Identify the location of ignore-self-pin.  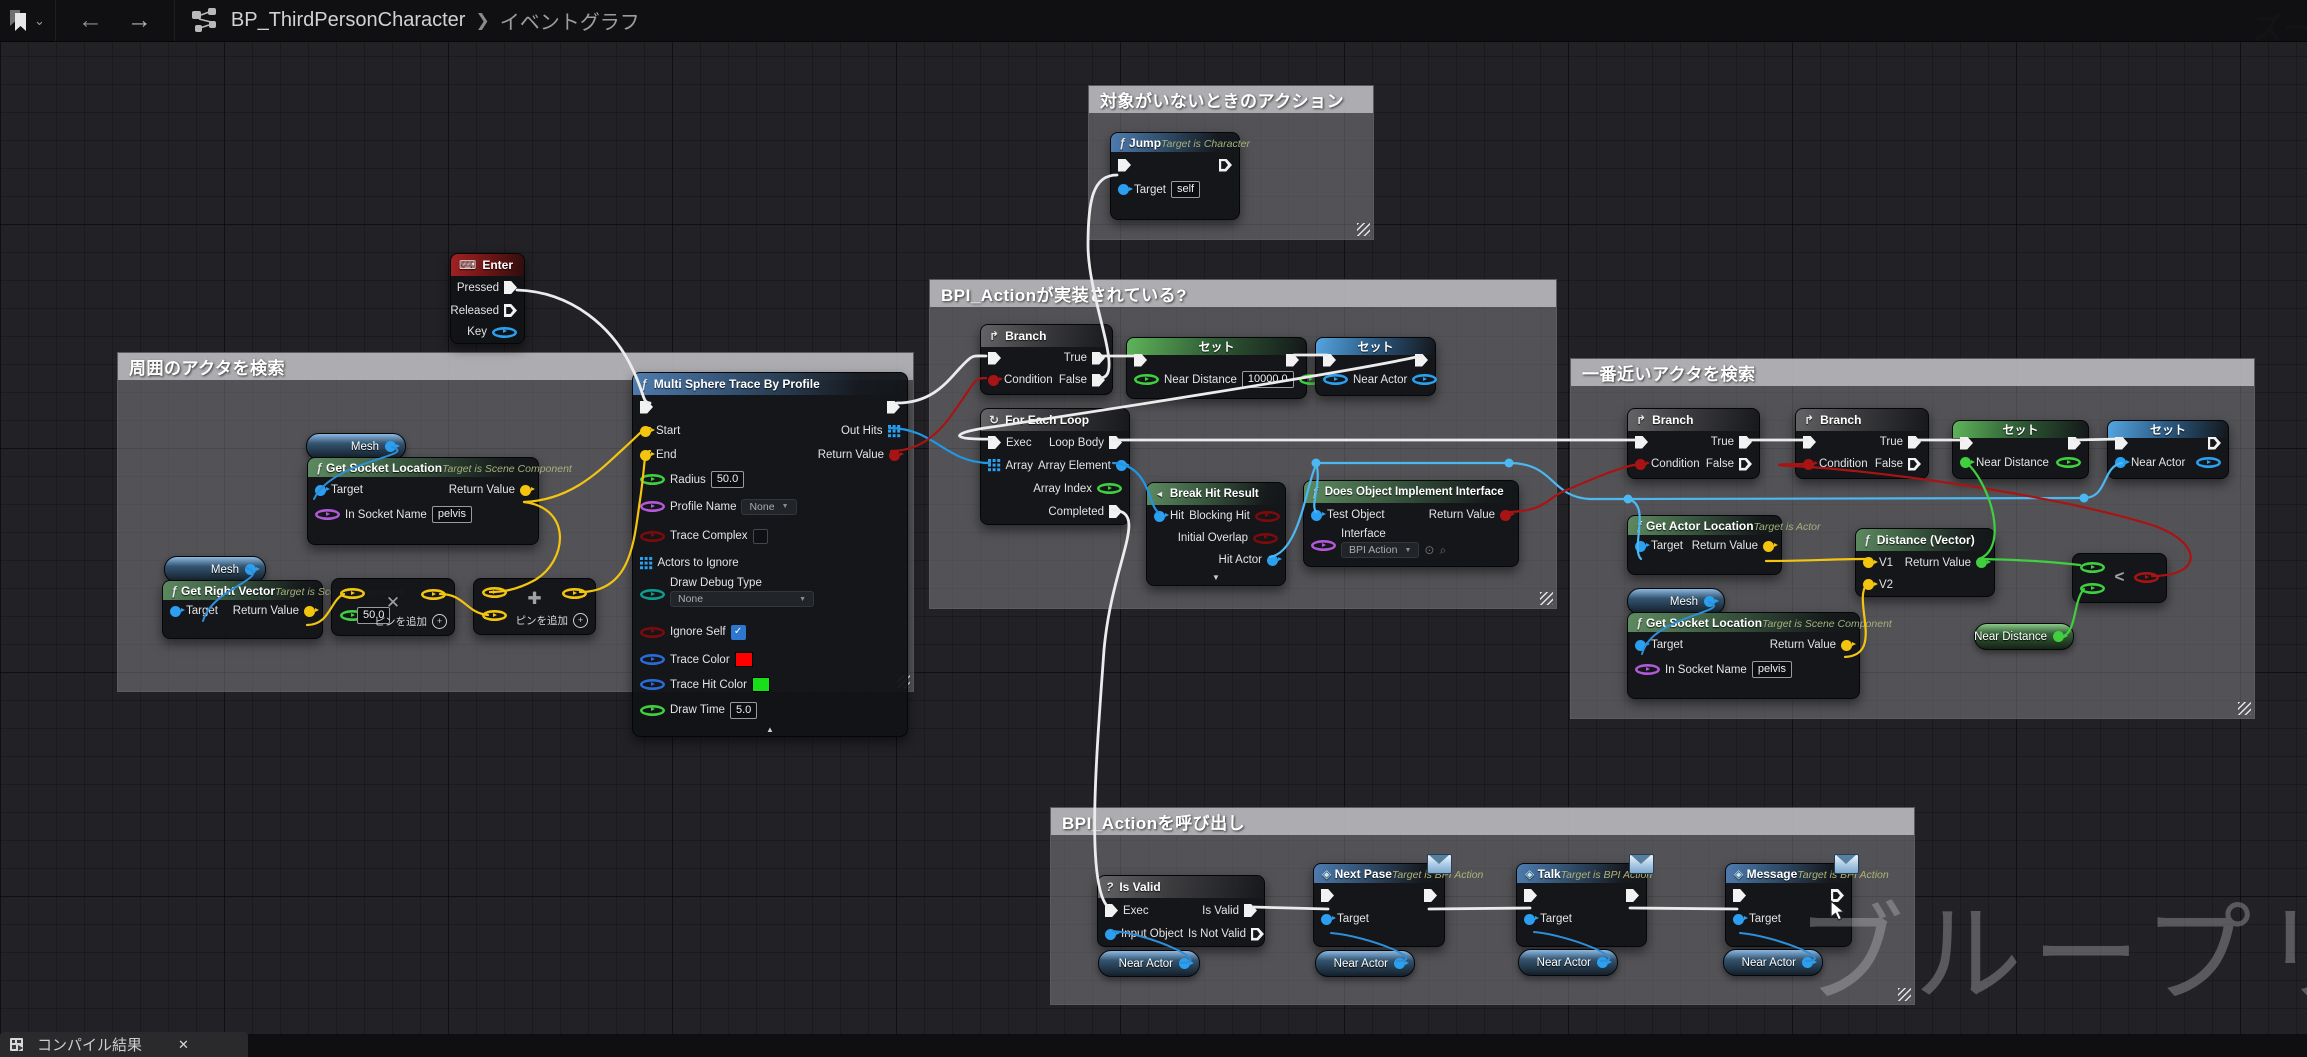
(652, 632).